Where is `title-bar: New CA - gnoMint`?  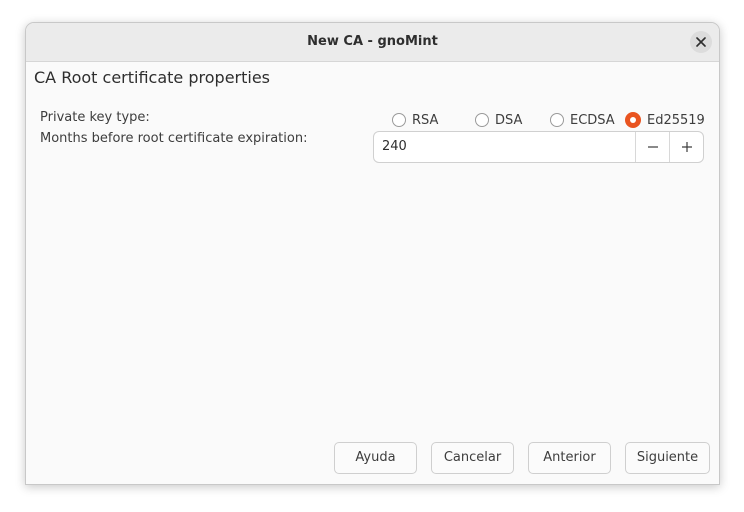
title-bar: New CA - gnoMint is located at coordinates (372, 42).